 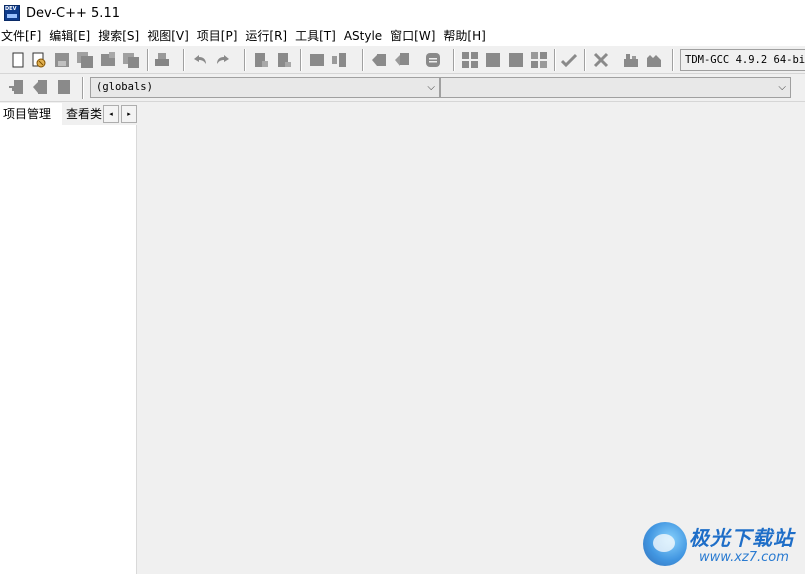 What do you see at coordinates (162, 60) in the screenshot?
I see `print-icon` at bounding box center [162, 60].